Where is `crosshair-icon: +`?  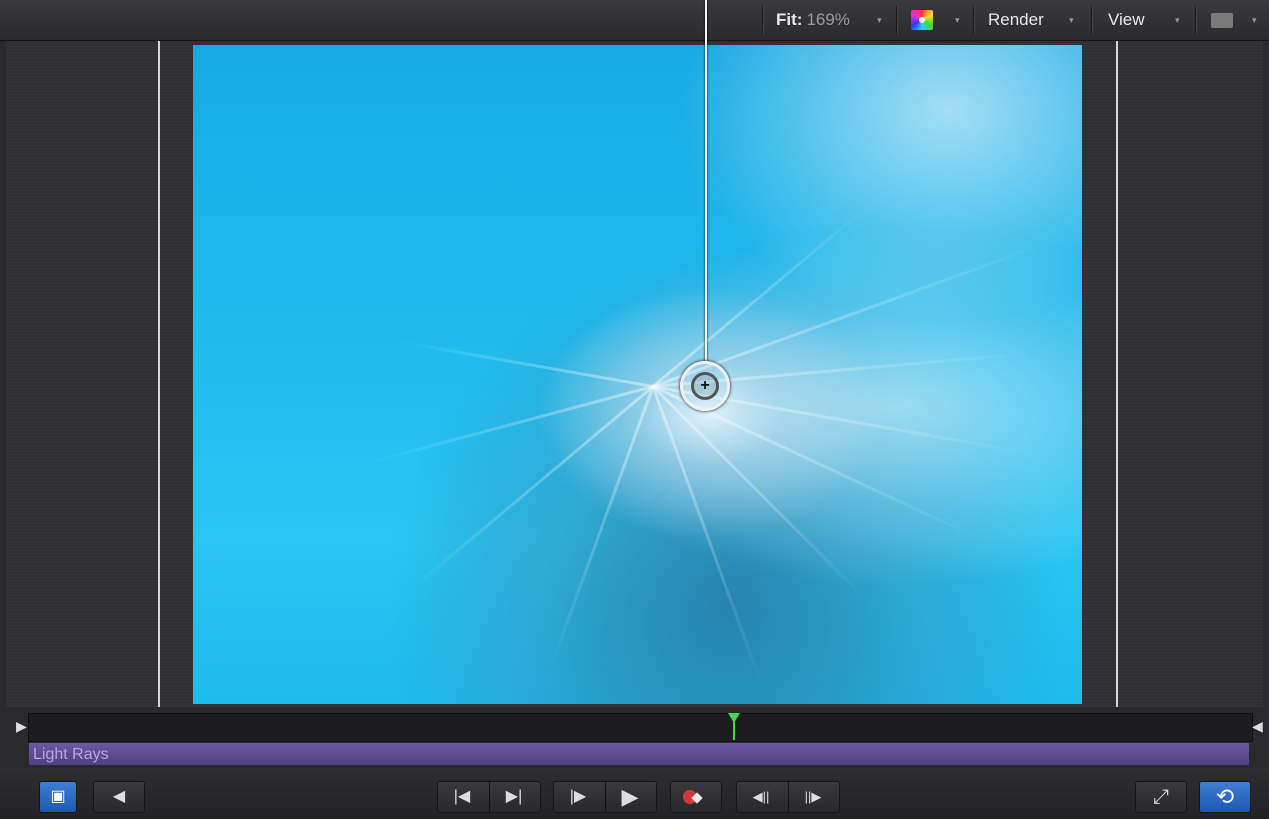
crosshair-icon: + is located at coordinates (705, 385).